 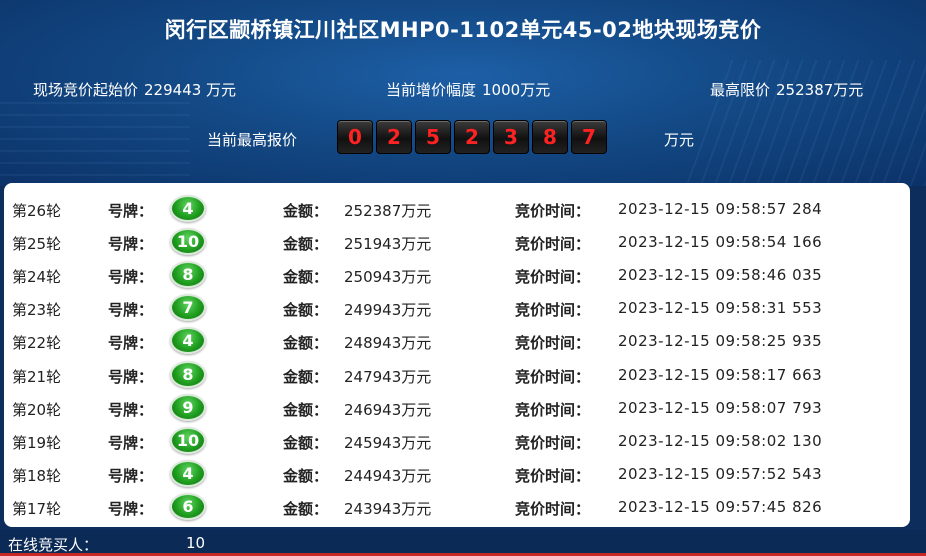 What do you see at coordinates (53, 545) in the screenshot?
I see `online-bidders-label: 在线竞买人：` at bounding box center [53, 545].